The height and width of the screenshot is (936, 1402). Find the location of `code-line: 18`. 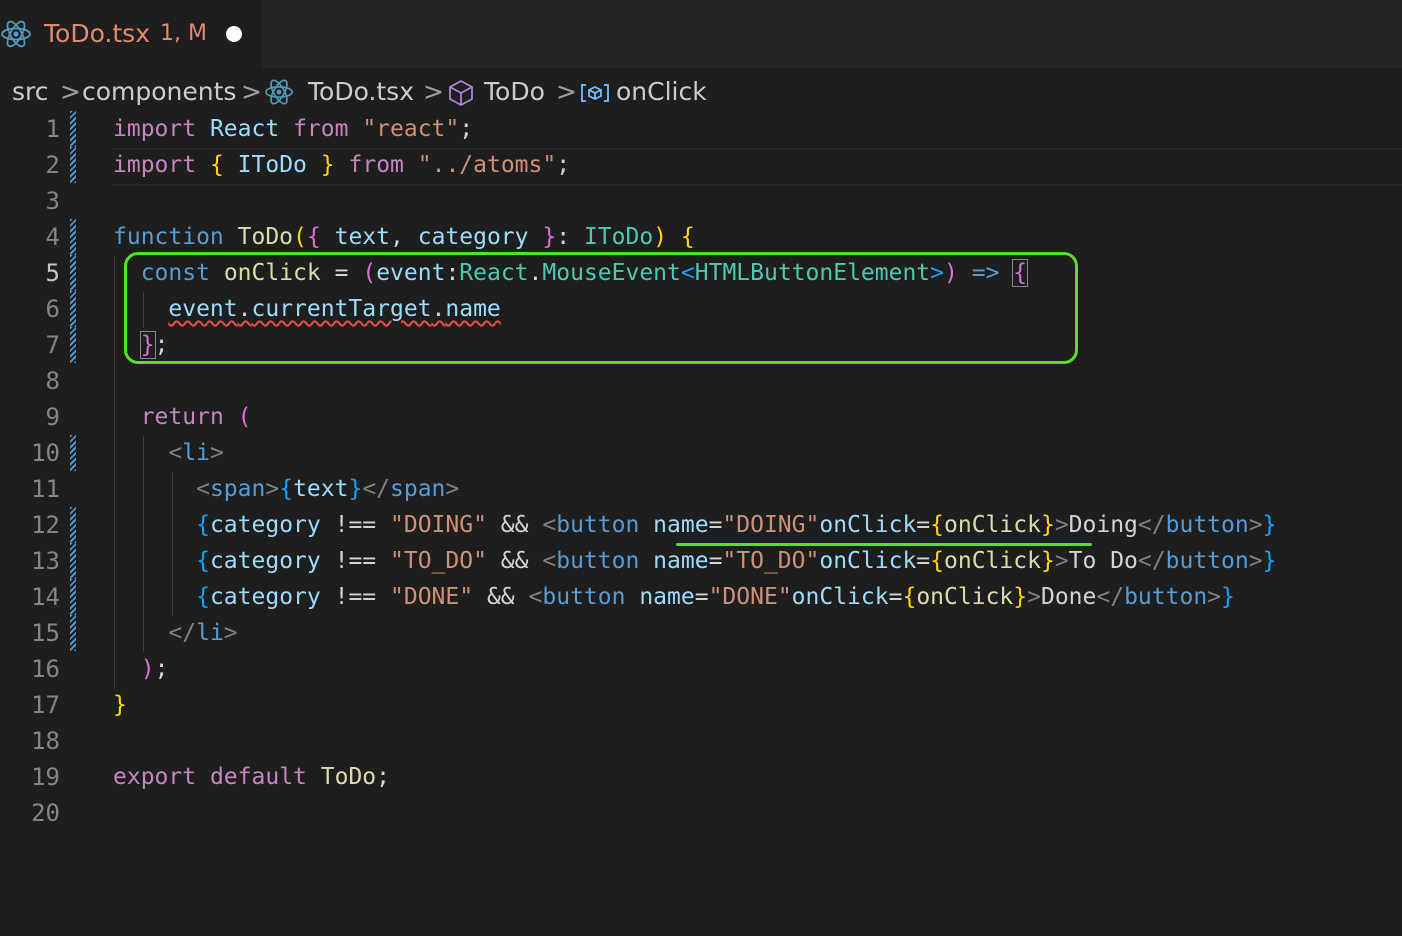

code-line: 18 is located at coordinates (701, 741).